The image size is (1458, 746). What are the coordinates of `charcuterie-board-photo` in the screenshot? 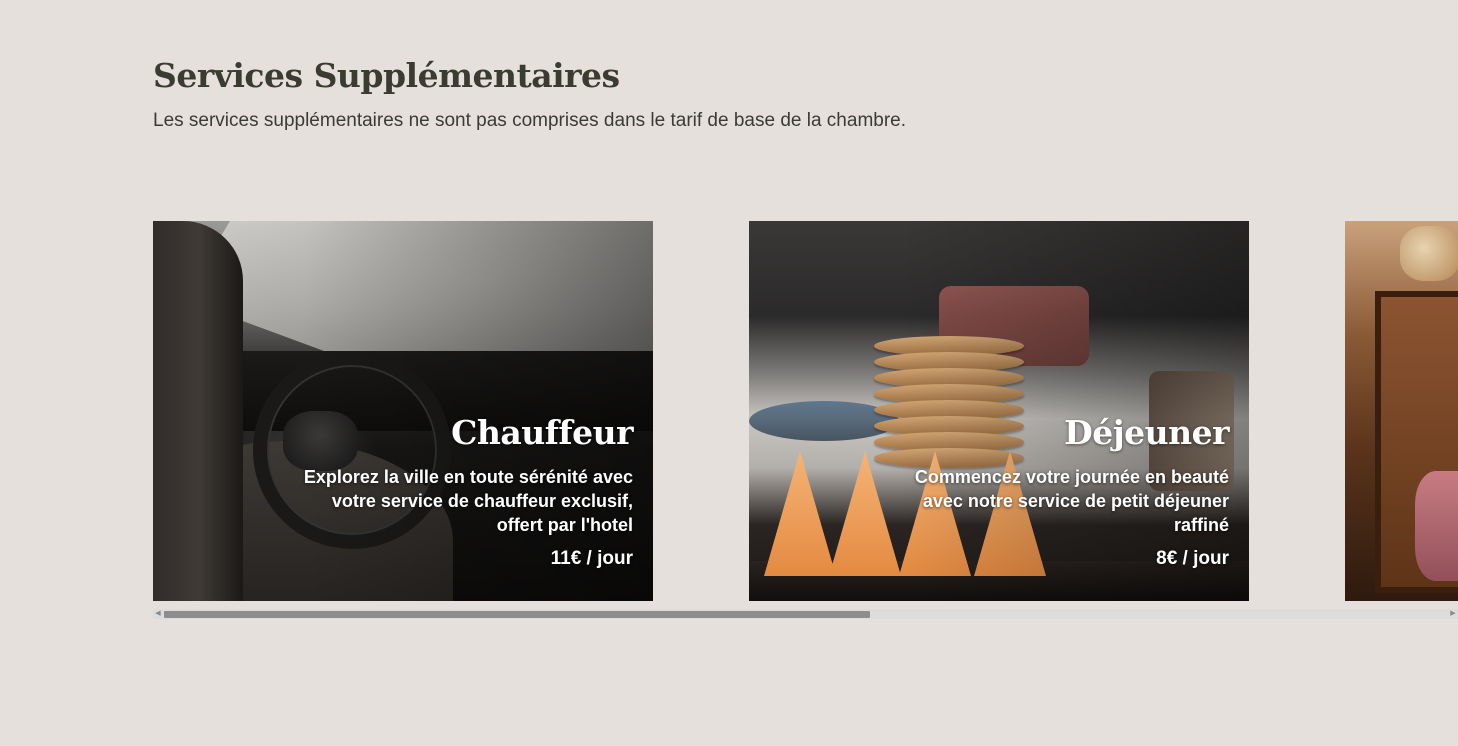 It's located at (1401, 411).